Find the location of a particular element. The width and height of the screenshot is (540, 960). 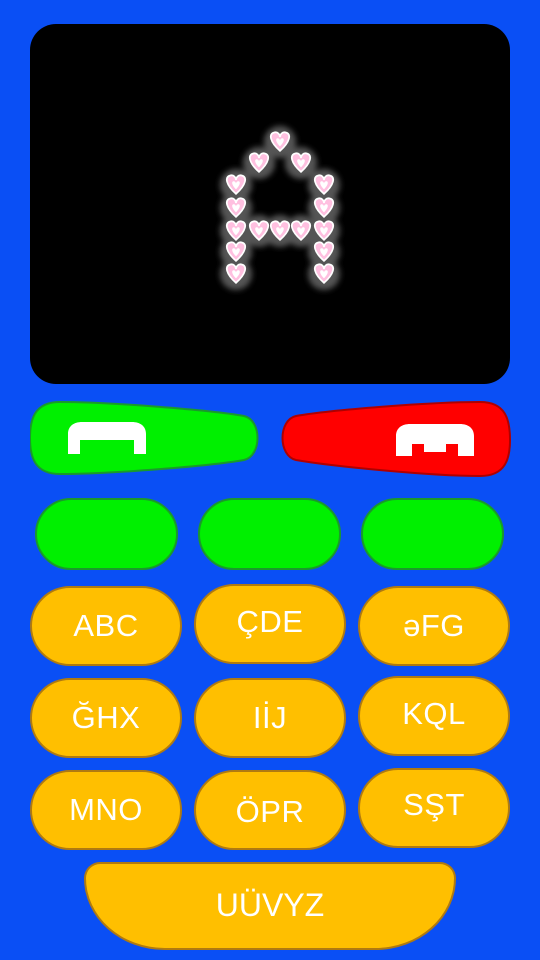

key-abc: ABC is located at coordinates (106, 626).